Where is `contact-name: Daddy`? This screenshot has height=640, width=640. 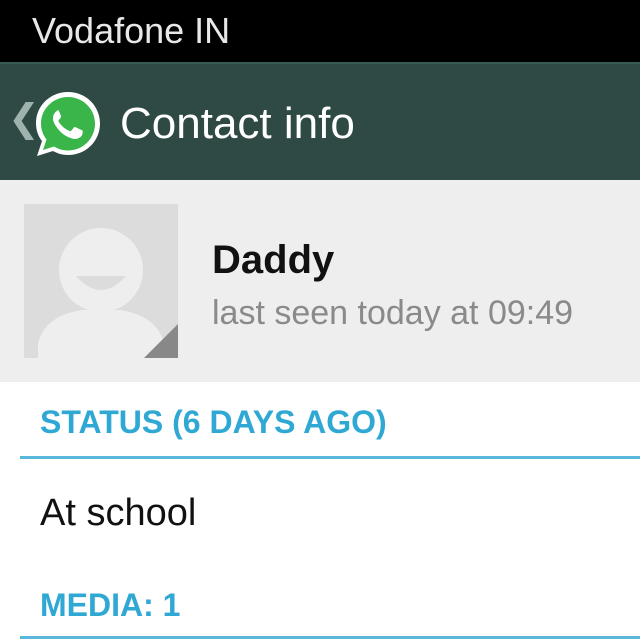 contact-name: Daddy is located at coordinates (273, 260).